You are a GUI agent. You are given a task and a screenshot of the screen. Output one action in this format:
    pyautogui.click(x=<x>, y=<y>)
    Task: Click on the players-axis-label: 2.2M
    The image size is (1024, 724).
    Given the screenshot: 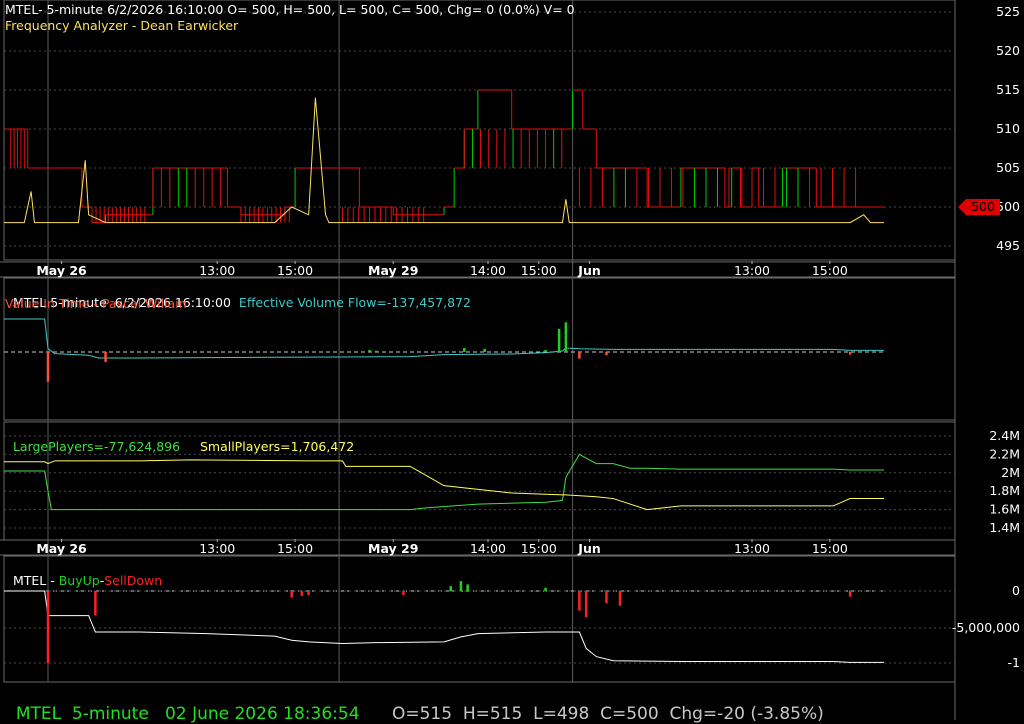 What is the action you would take?
    pyautogui.click(x=1004, y=453)
    